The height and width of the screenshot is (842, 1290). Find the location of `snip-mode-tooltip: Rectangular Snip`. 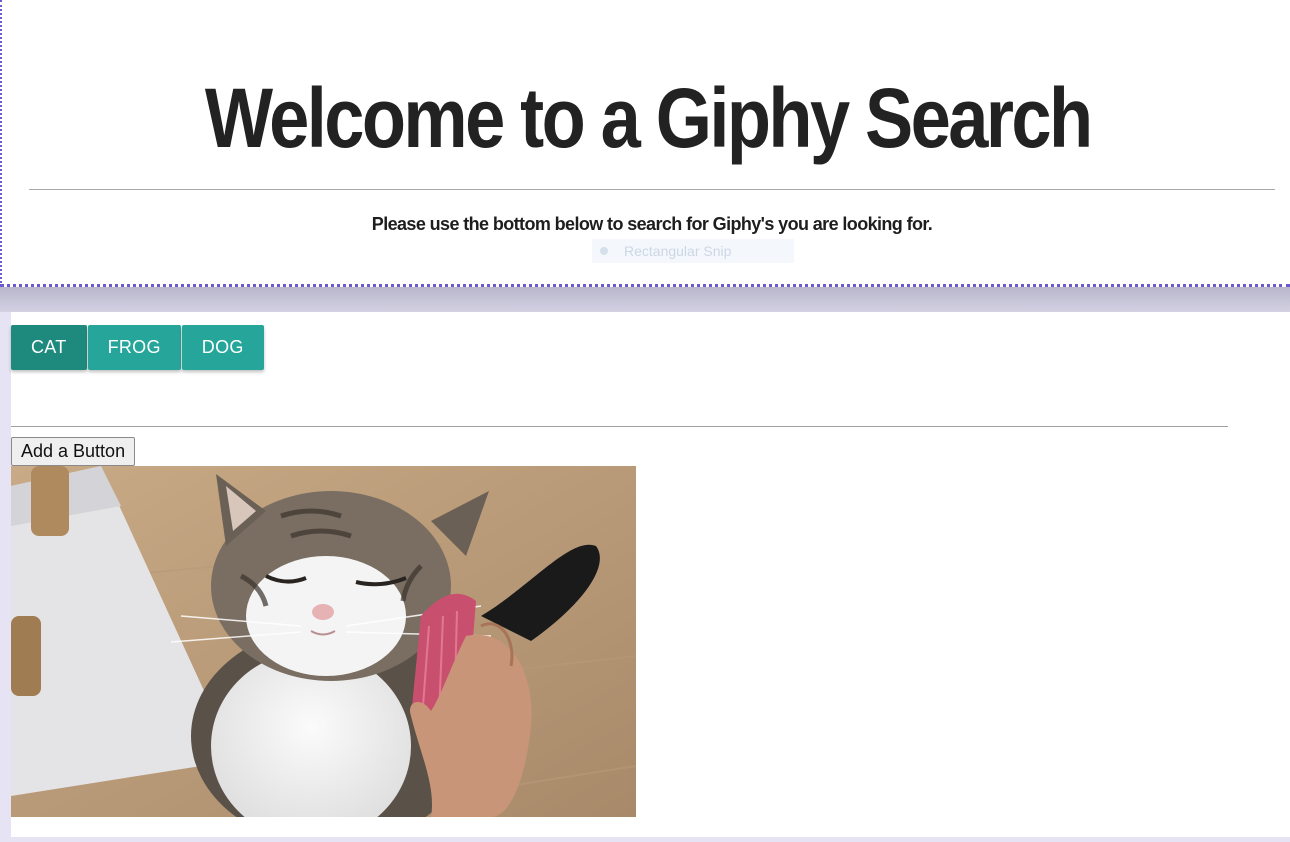

snip-mode-tooltip: Rectangular Snip is located at coordinates (693, 251).